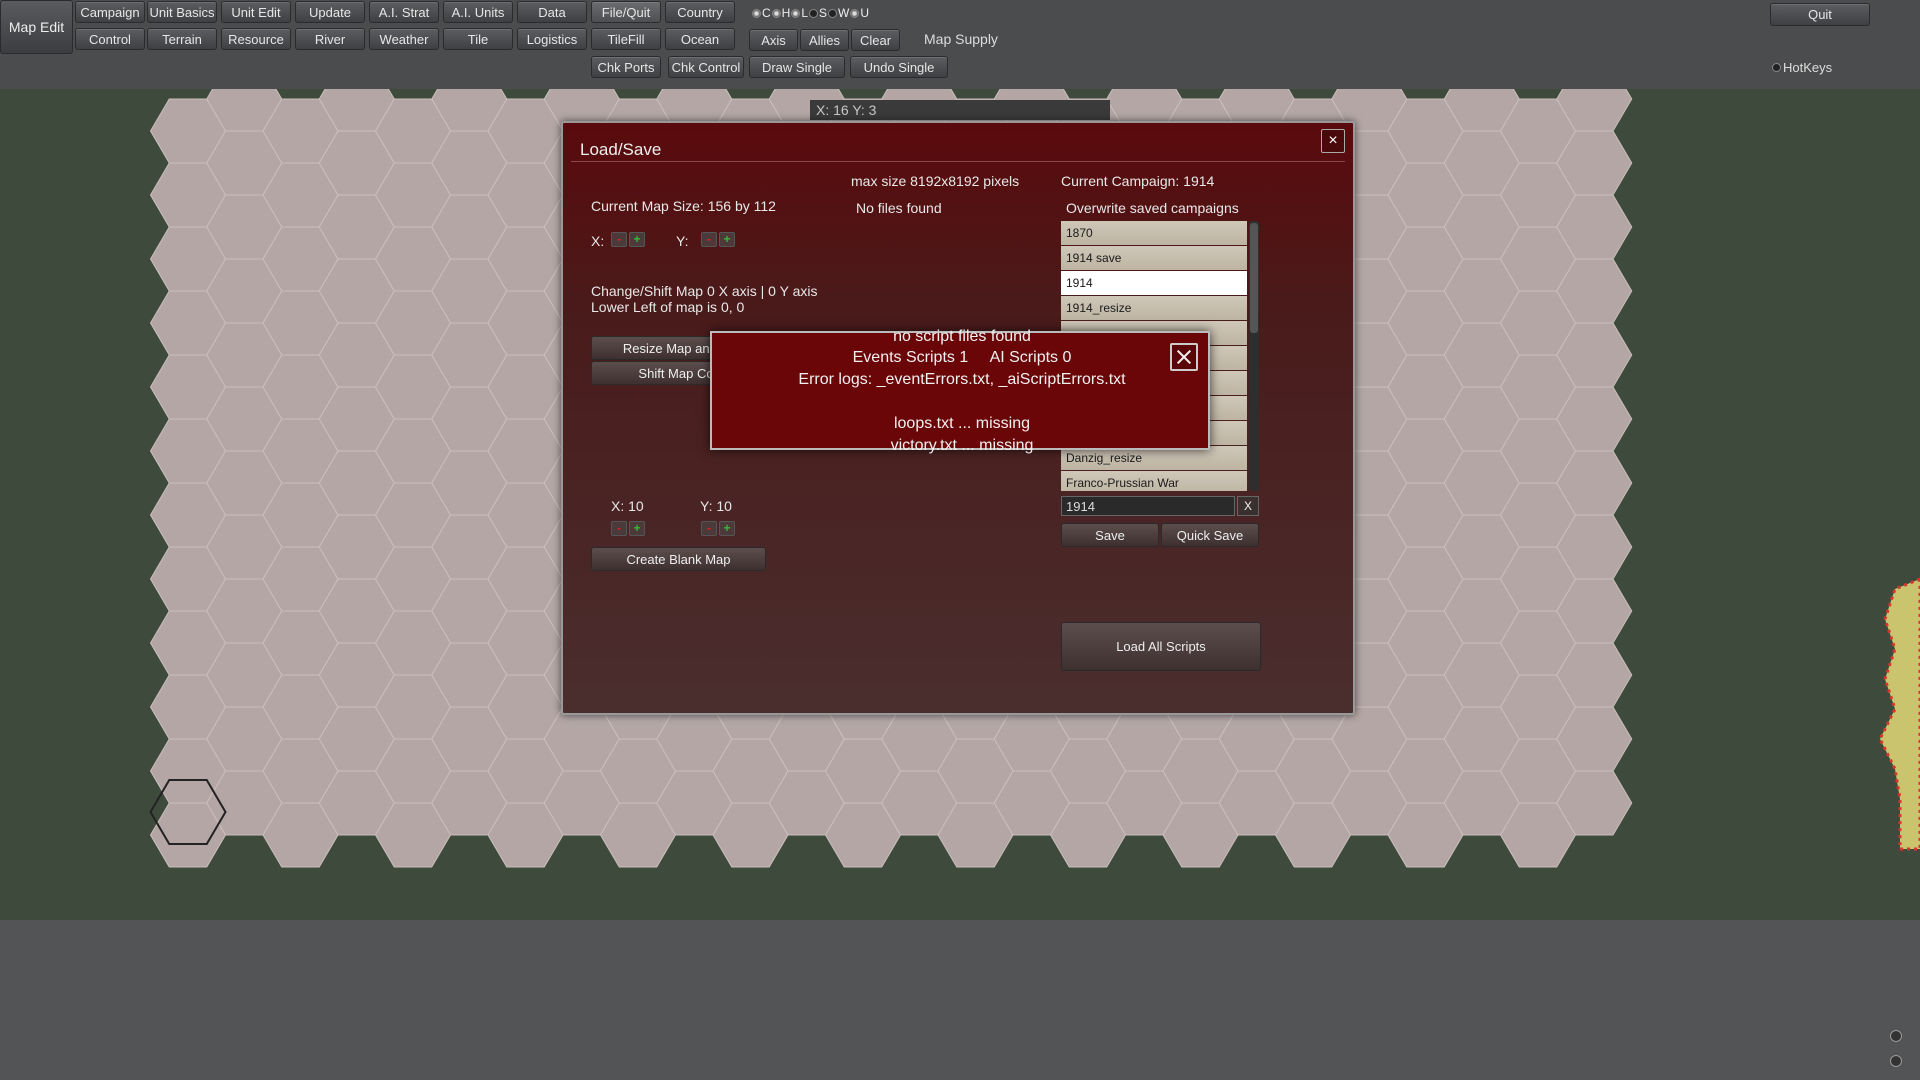 The width and height of the screenshot is (1920, 1080). What do you see at coordinates (727, 239) in the screenshot?
I see `y-plus-button: +` at bounding box center [727, 239].